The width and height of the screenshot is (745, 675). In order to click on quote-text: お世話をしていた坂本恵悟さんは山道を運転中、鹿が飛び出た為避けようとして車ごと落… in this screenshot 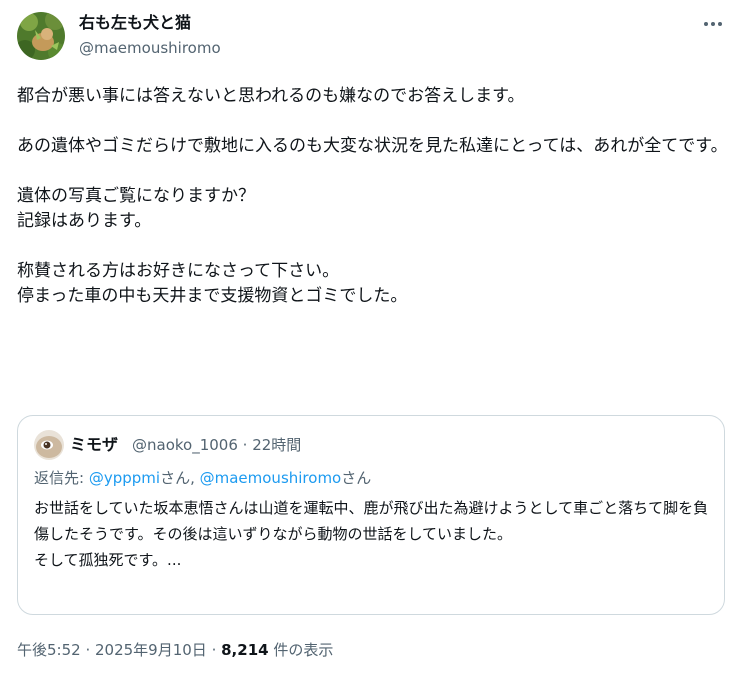, I will do `click(371, 534)`.